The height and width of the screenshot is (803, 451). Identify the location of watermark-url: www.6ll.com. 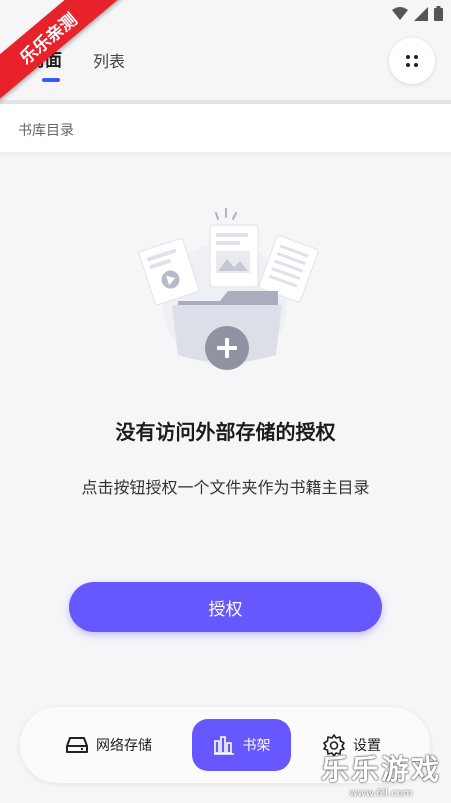
(381, 793).